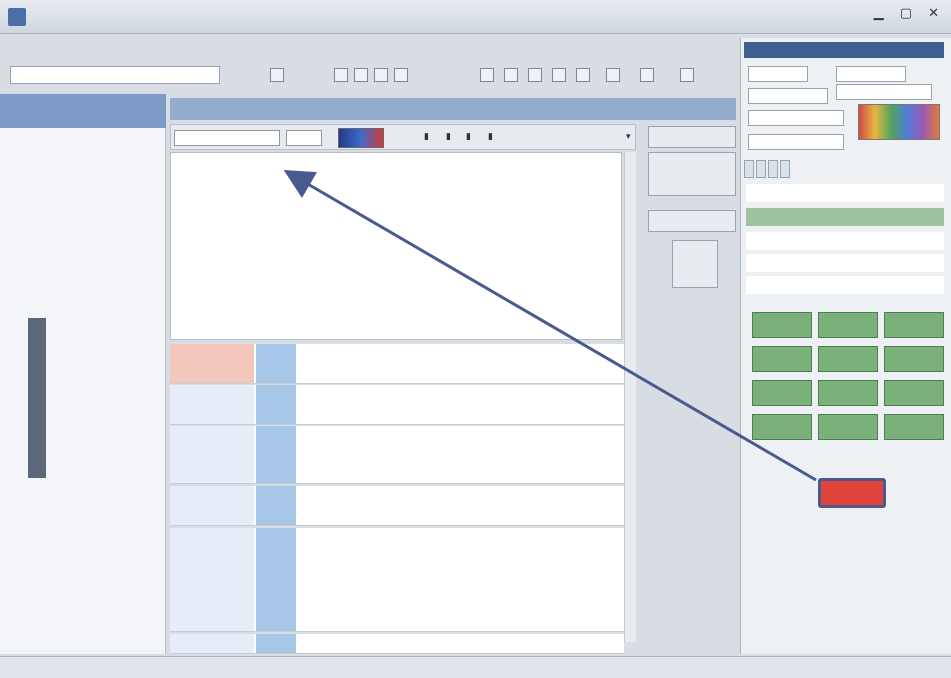 The height and width of the screenshot is (678, 951). What do you see at coordinates (475, 667) in the screenshot?
I see `status-bar` at bounding box center [475, 667].